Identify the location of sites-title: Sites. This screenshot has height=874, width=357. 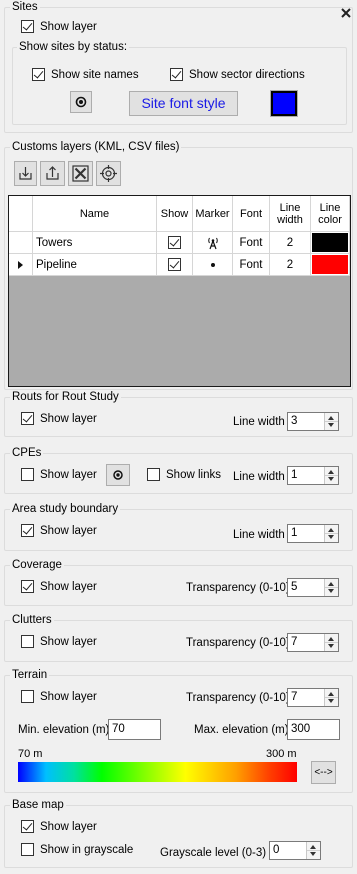
(25, 7).